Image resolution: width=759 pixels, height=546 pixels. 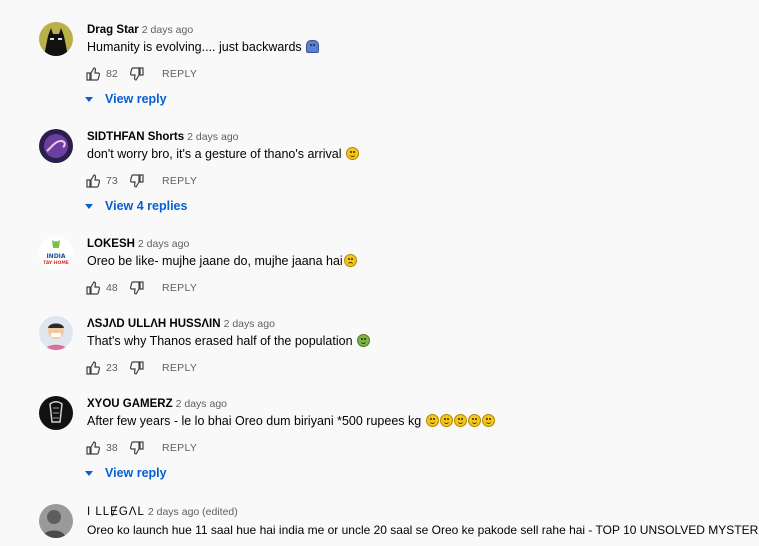 What do you see at coordinates (313, 46) in the screenshot?
I see `person-emoji-icon` at bounding box center [313, 46].